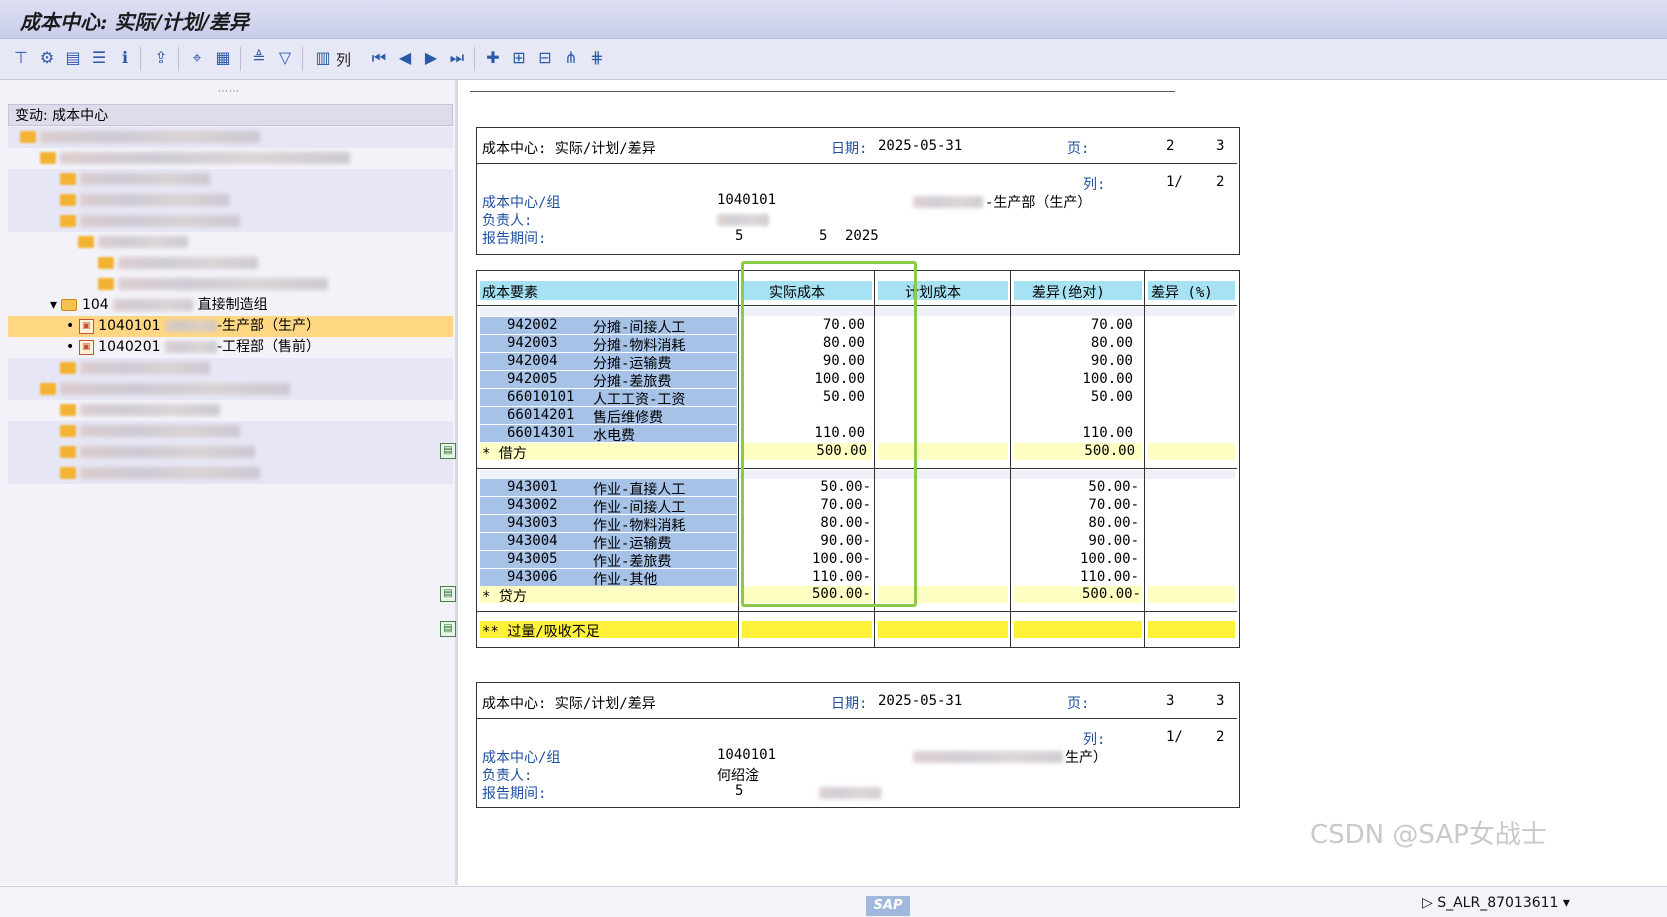  I want to click on cost-element-code: 66014201, so click(541, 415).